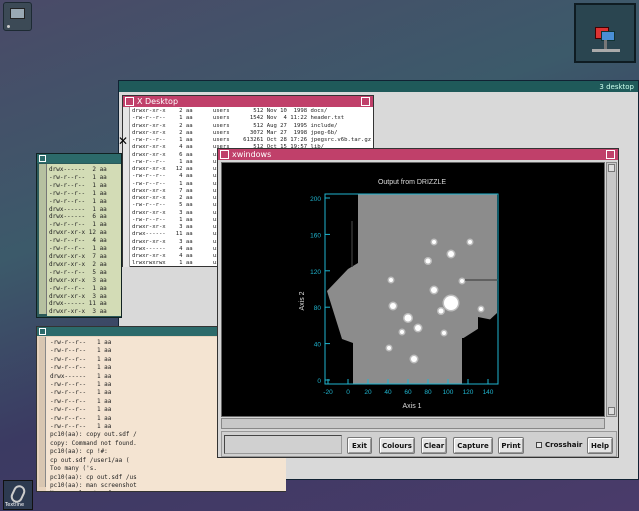  What do you see at coordinates (397, 445) in the screenshot?
I see `colours-button: Colours` at bounding box center [397, 445].